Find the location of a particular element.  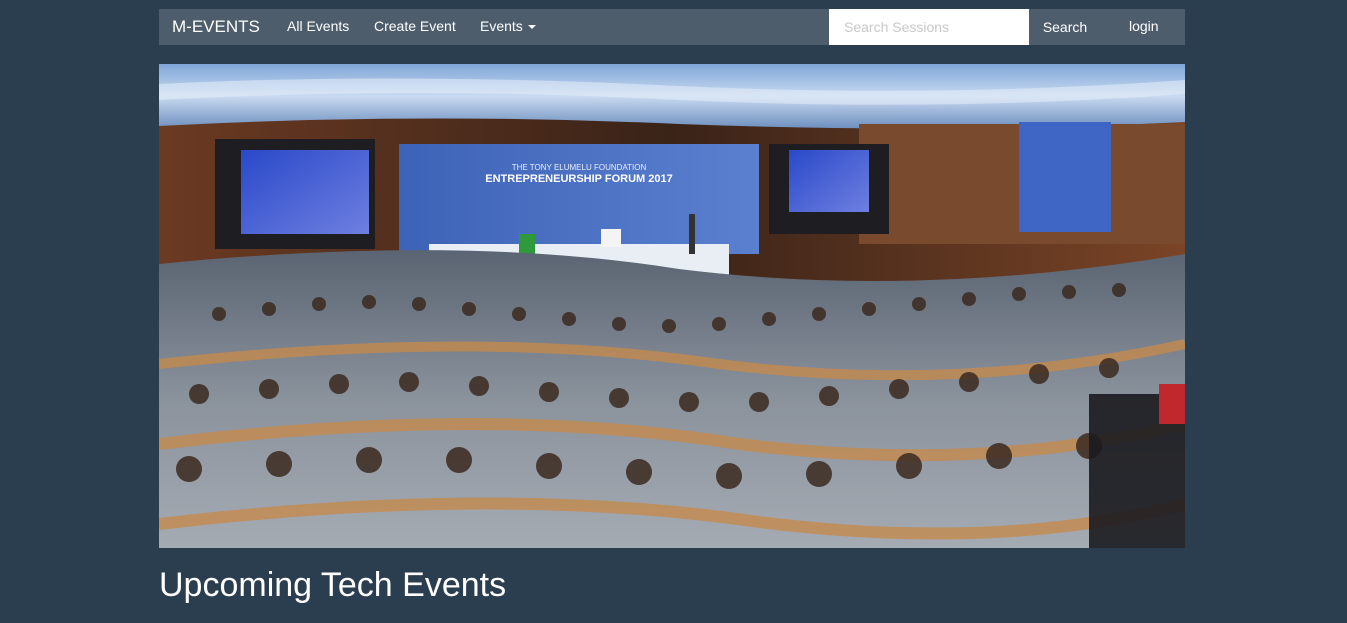

nav-events-dropdown: Events is located at coordinates (508, 27).